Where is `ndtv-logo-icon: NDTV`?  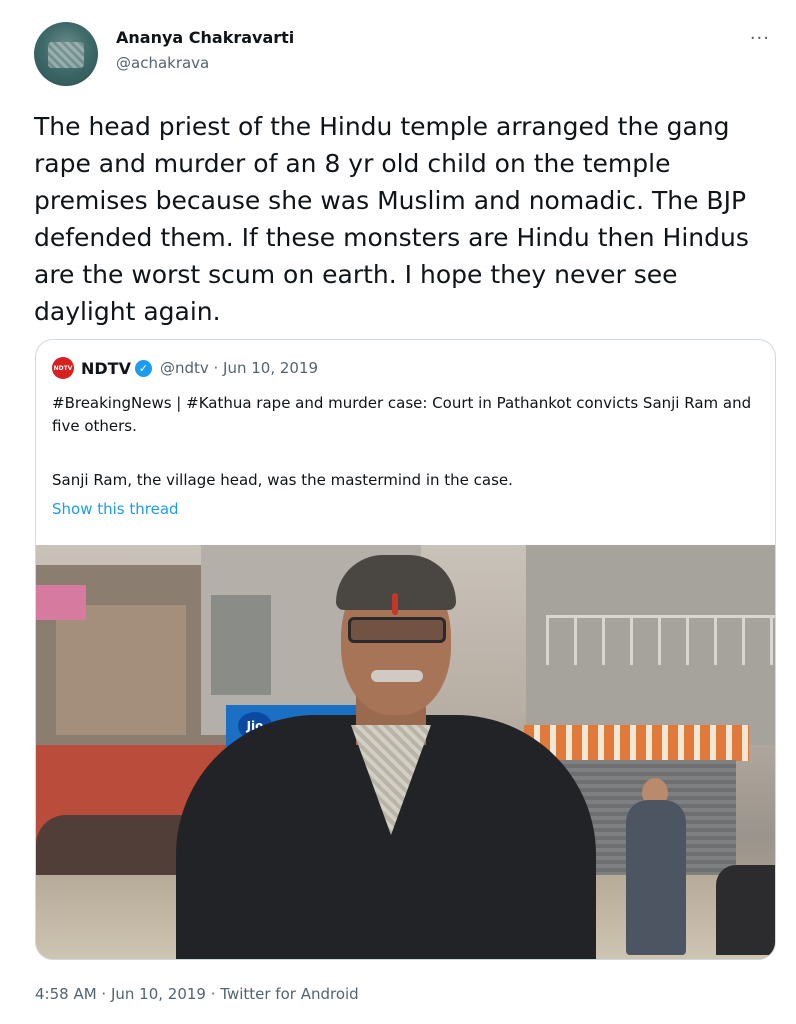
ndtv-logo-icon: NDTV is located at coordinates (63, 368).